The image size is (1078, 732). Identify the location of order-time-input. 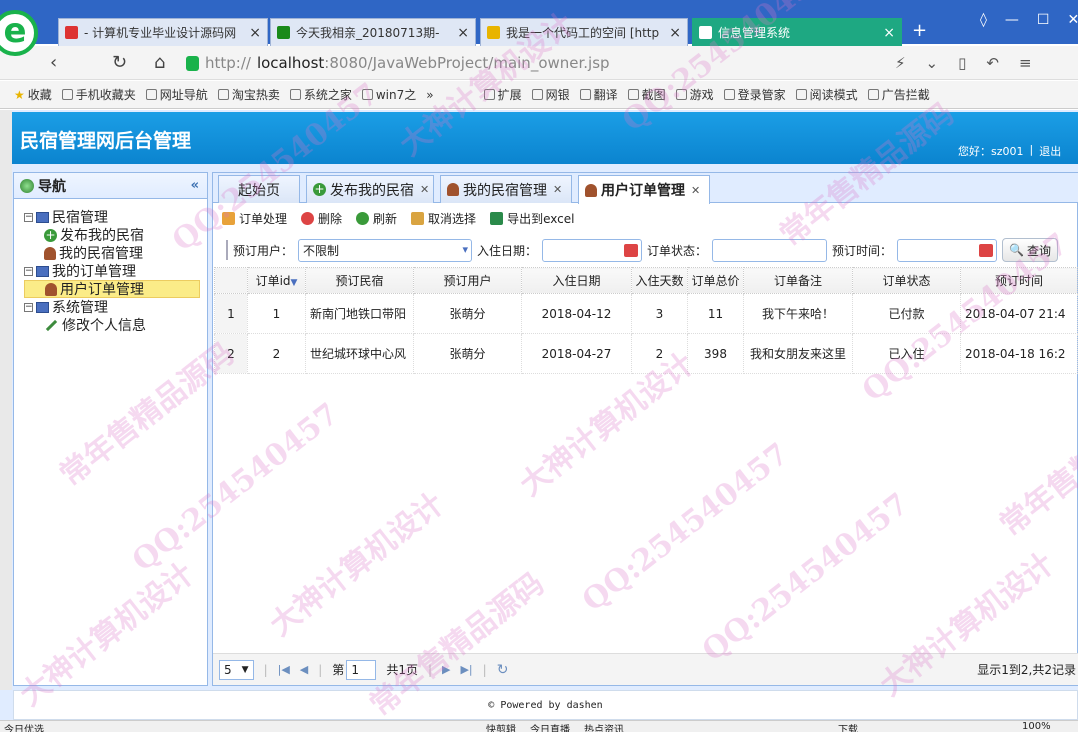
(947, 250).